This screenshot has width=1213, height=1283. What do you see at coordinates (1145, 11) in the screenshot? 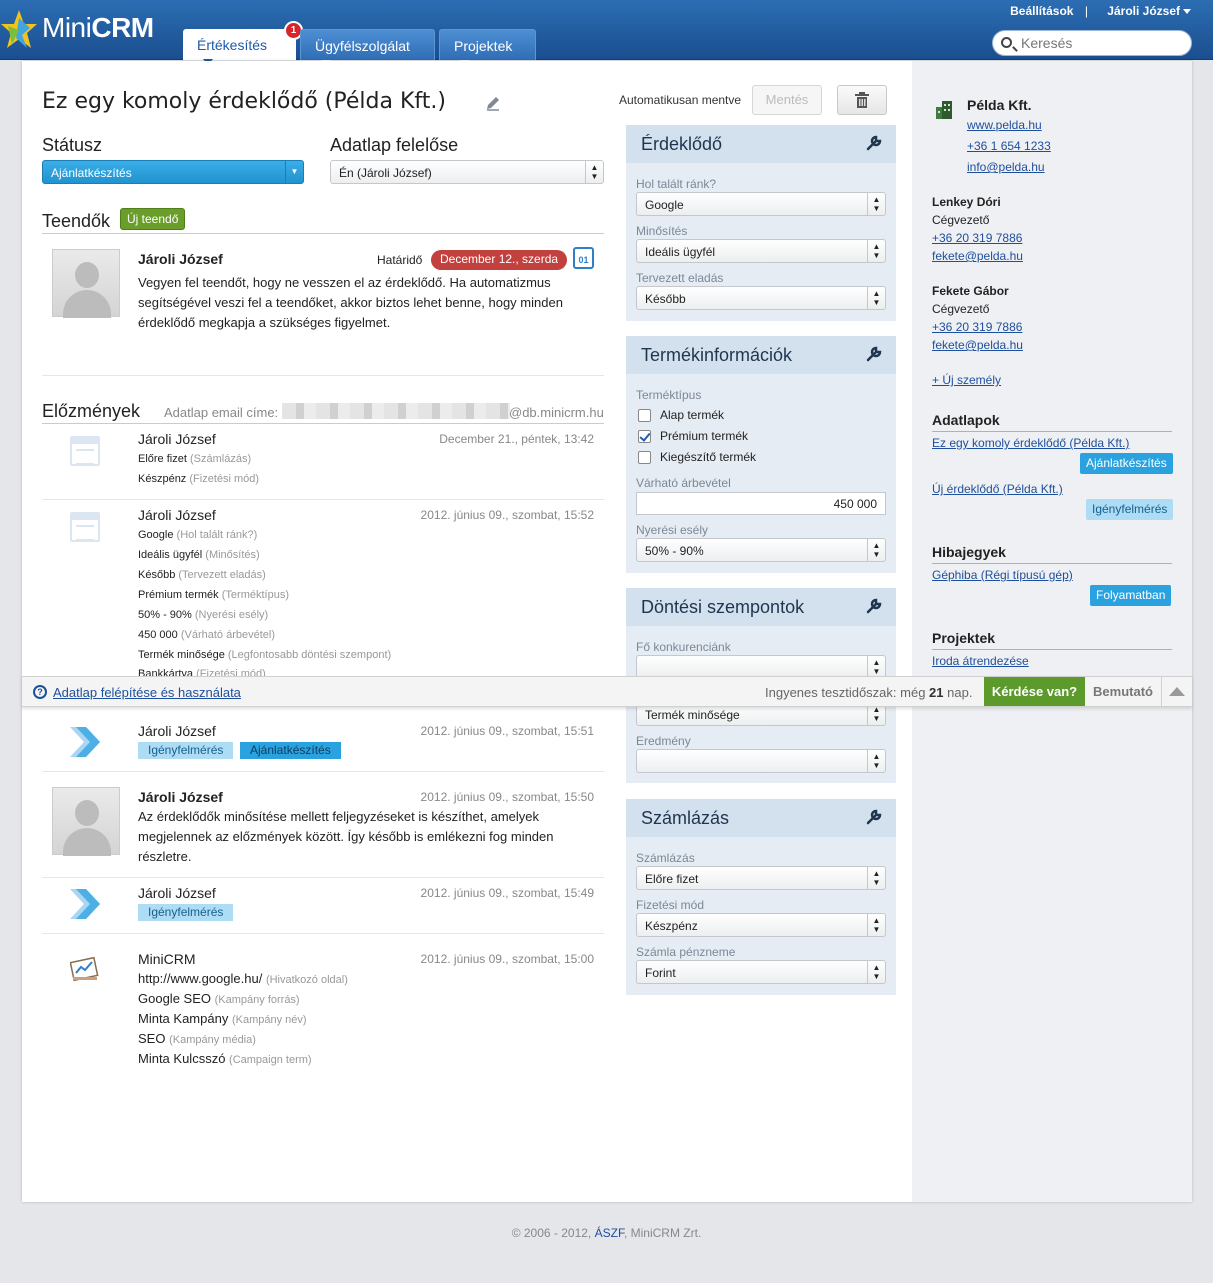
I see `user-name-link: Jároli József` at bounding box center [1145, 11].